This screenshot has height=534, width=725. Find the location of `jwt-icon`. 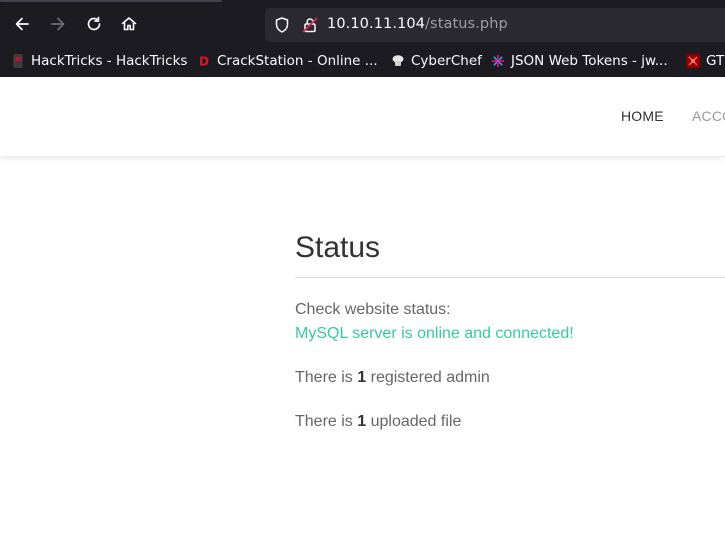

jwt-icon is located at coordinates (498, 61).